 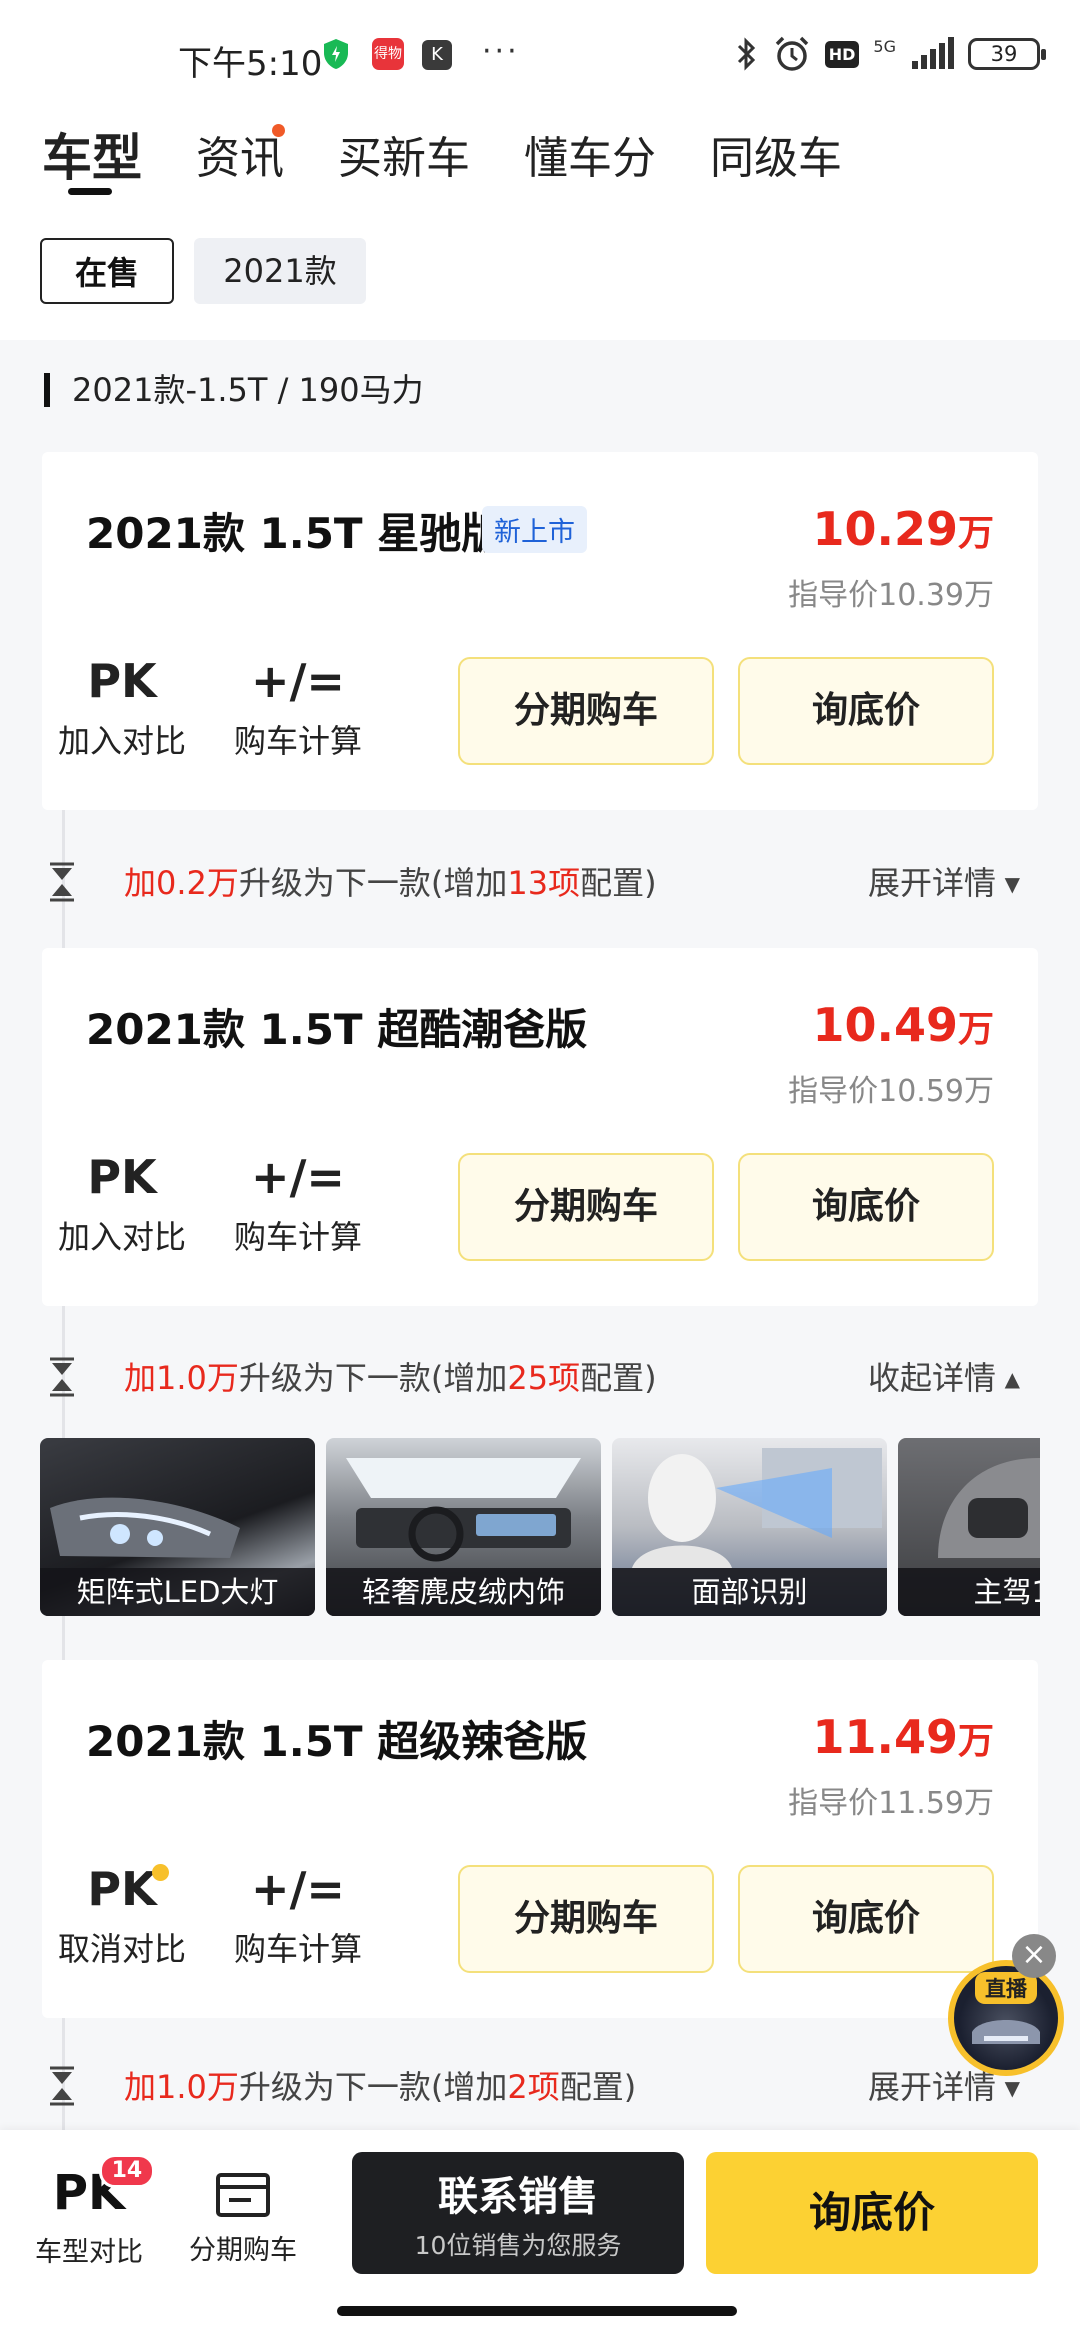 I want to click on top-nav: 车型 资讯 买新车 懂车分 同级车, so click(x=540, y=155).